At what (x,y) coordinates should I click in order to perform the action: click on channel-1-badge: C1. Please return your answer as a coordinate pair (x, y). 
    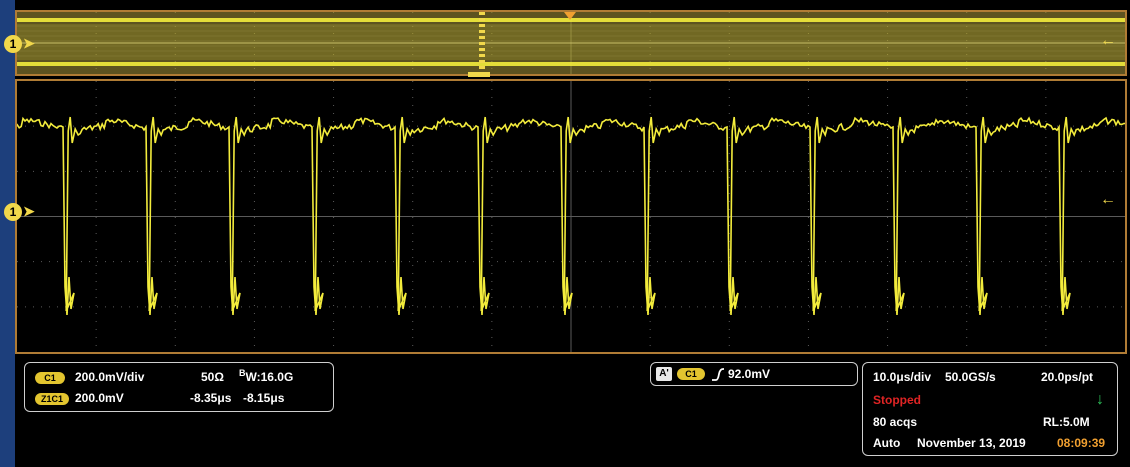
    Looking at the image, I should click on (50, 378).